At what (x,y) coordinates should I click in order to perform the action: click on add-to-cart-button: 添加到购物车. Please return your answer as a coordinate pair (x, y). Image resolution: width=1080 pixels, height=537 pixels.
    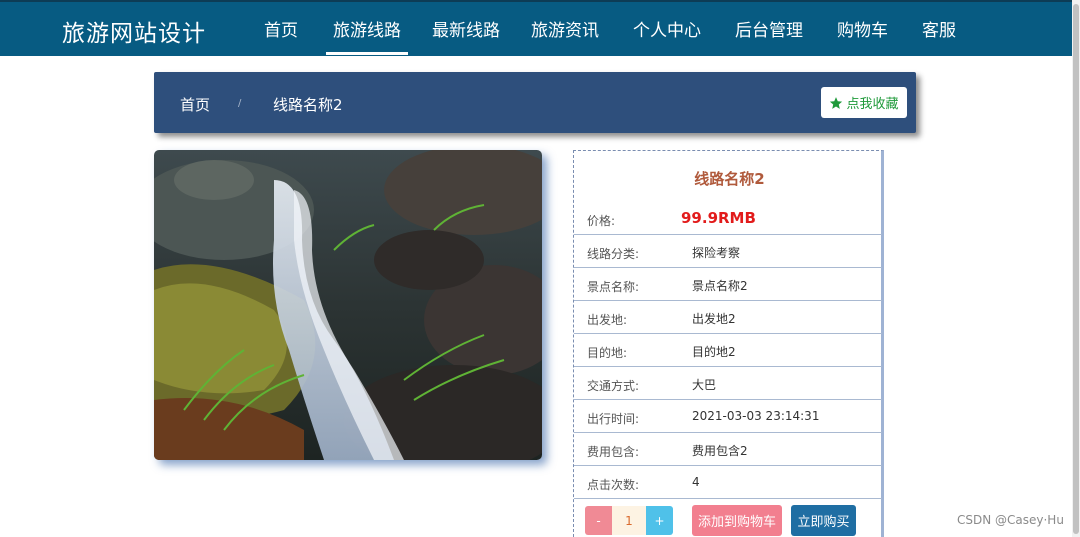
    Looking at the image, I should click on (737, 520).